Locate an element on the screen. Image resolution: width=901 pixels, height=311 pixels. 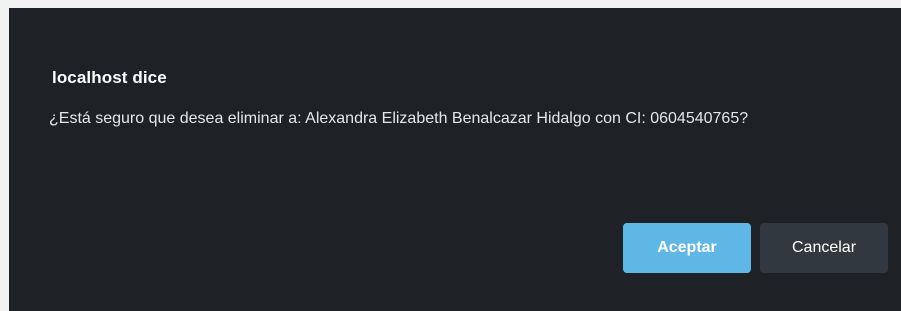
accept-button: Aceptar is located at coordinates (687, 248).